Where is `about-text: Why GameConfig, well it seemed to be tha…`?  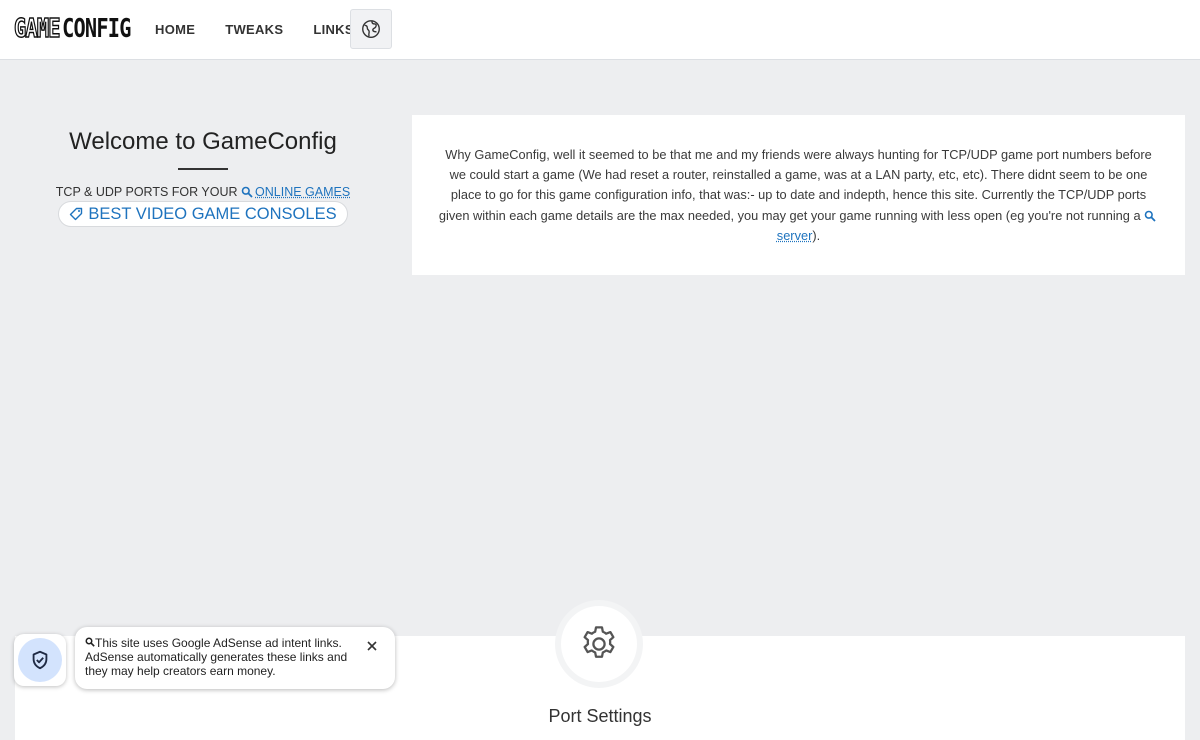
about-text: Why GameConfig, well it seemed to be tha… is located at coordinates (798, 195).